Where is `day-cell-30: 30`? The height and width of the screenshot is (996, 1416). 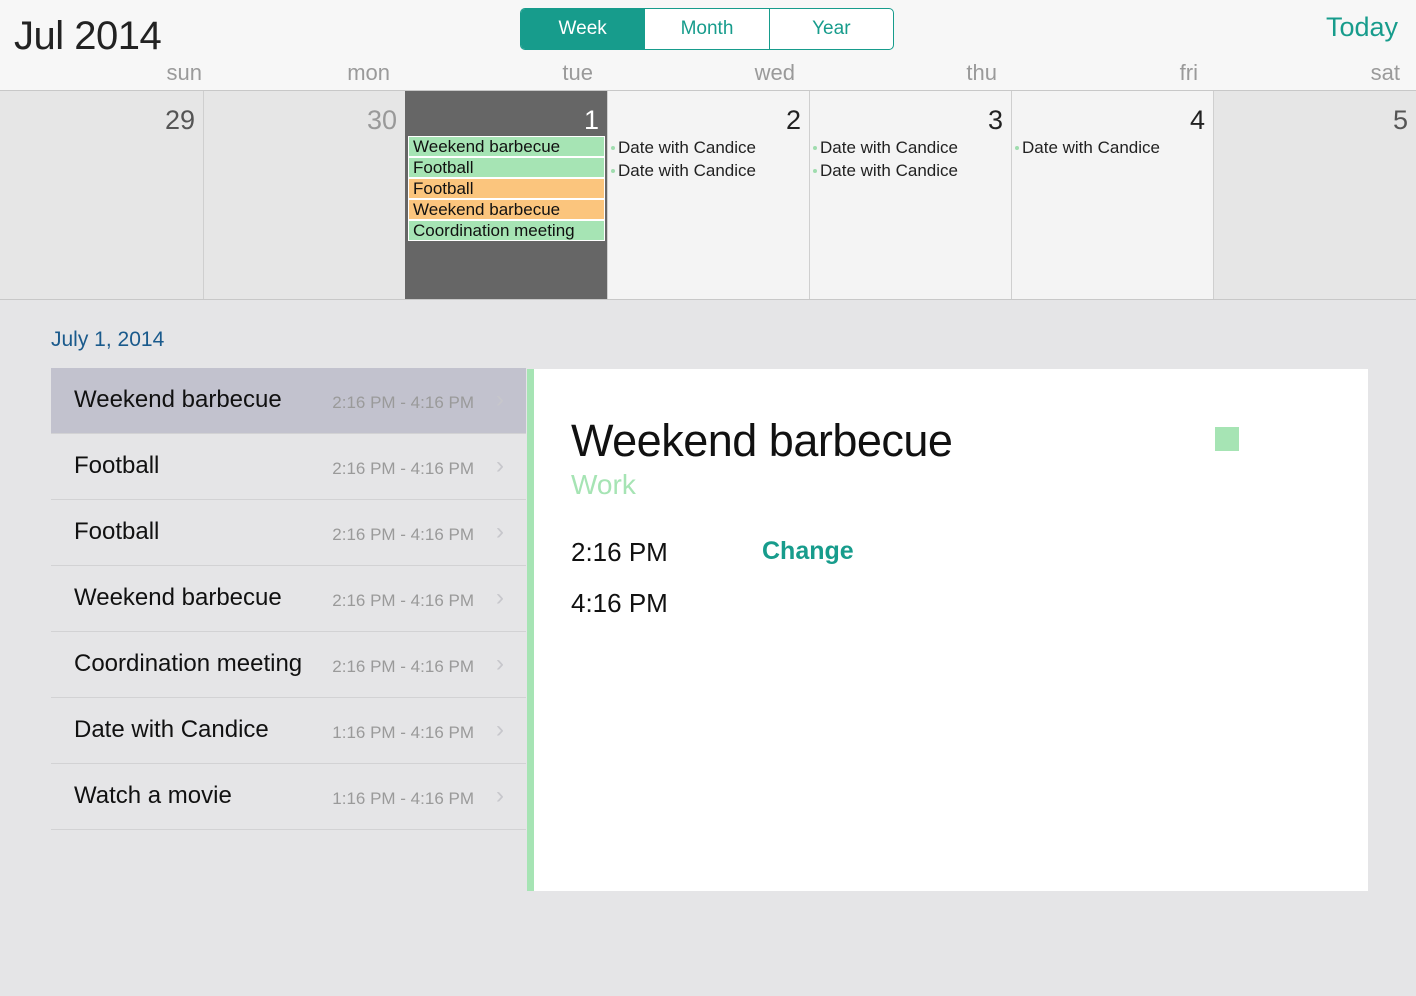 day-cell-30: 30 is located at coordinates (304, 195).